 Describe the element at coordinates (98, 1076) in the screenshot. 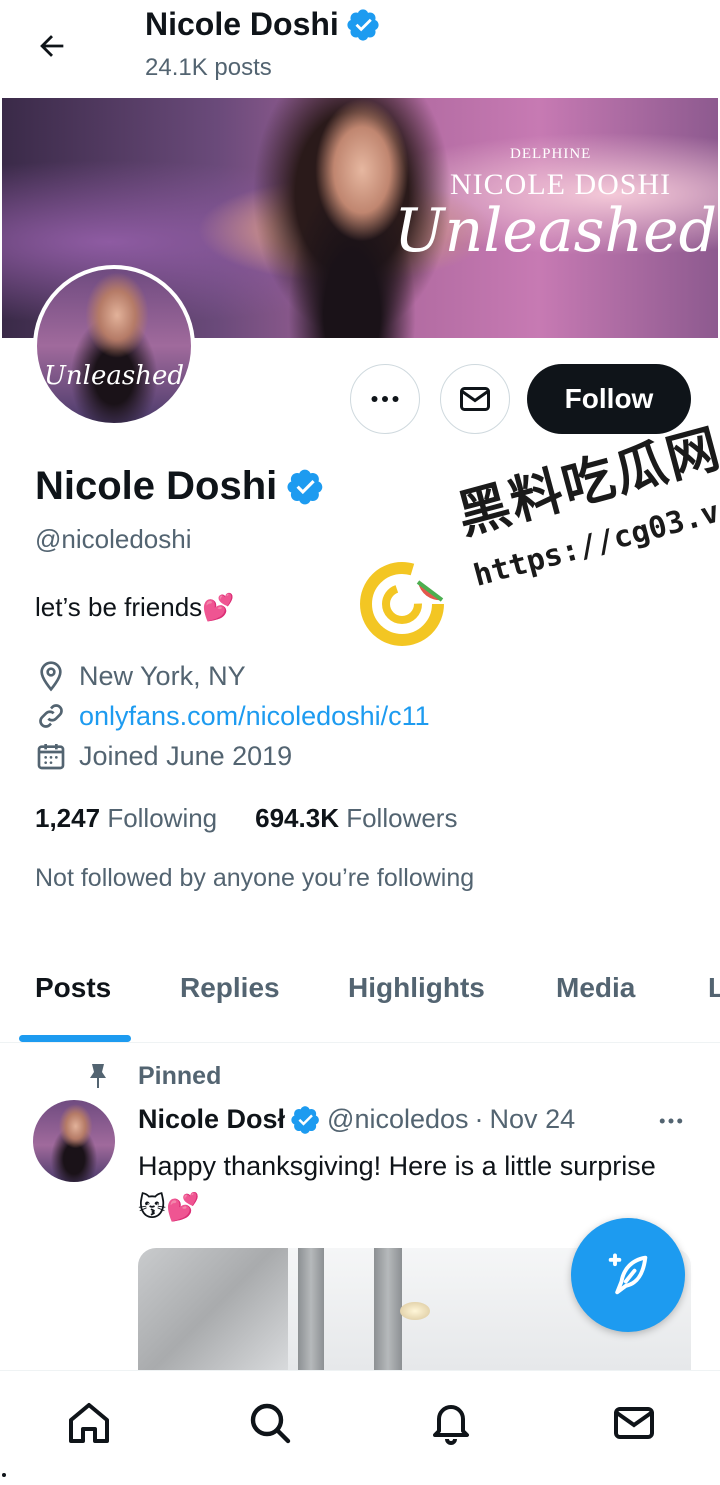

I see `pin-icon` at that location.